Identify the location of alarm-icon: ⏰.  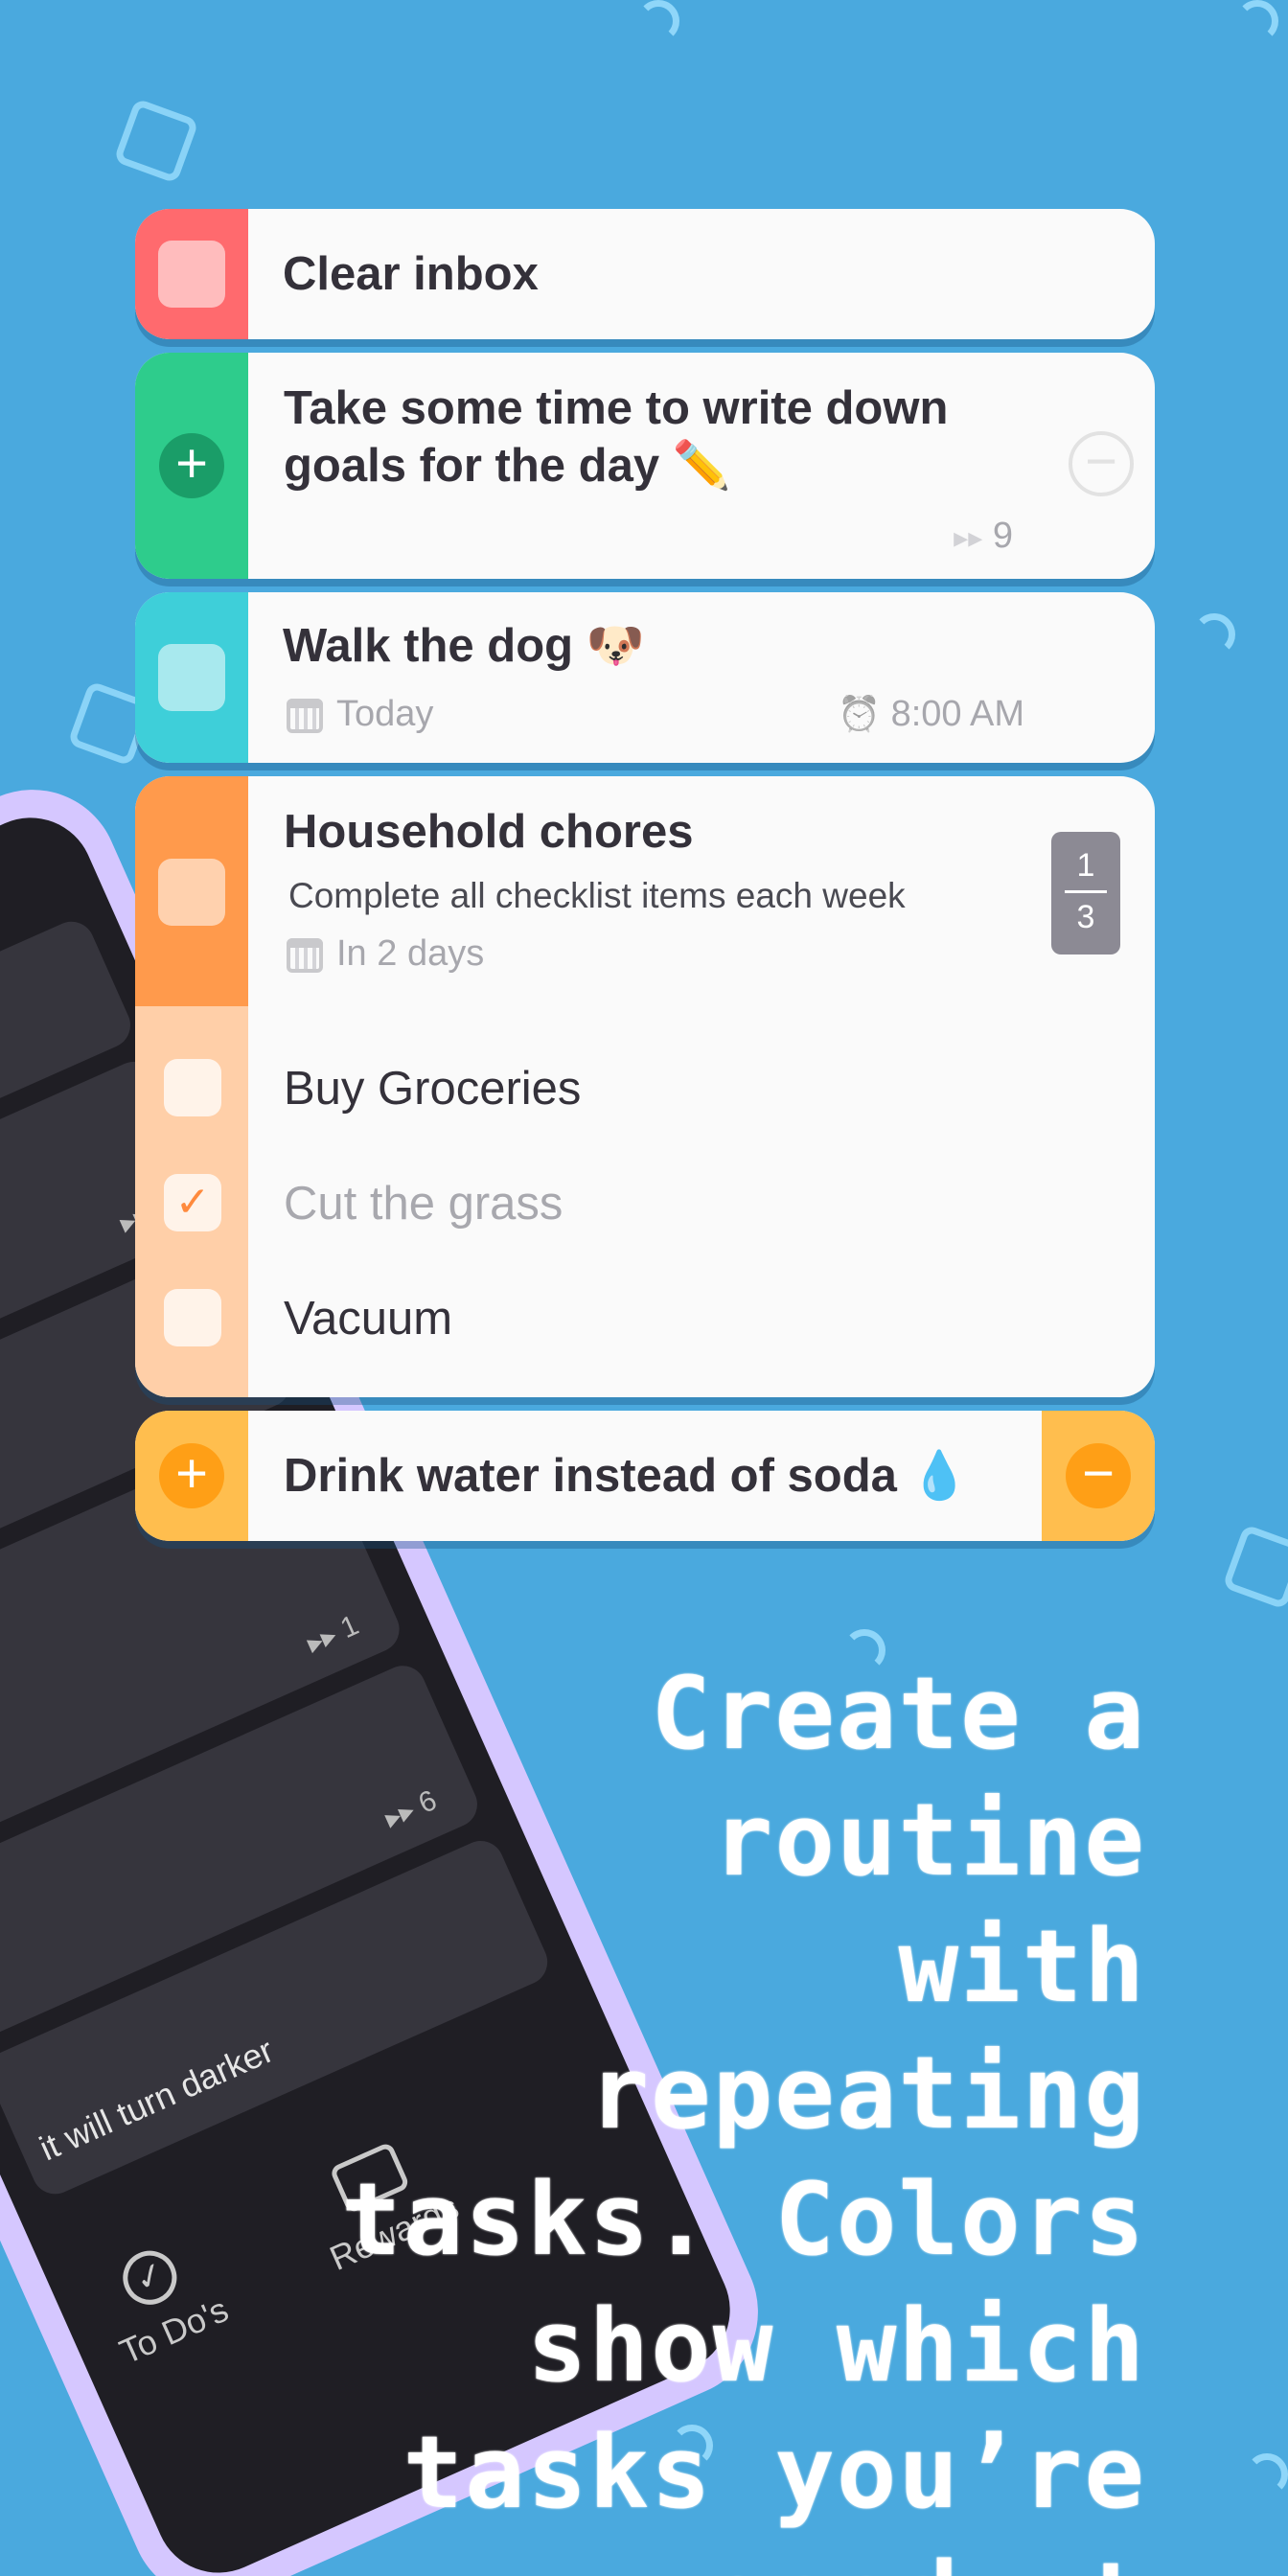
(860, 713).